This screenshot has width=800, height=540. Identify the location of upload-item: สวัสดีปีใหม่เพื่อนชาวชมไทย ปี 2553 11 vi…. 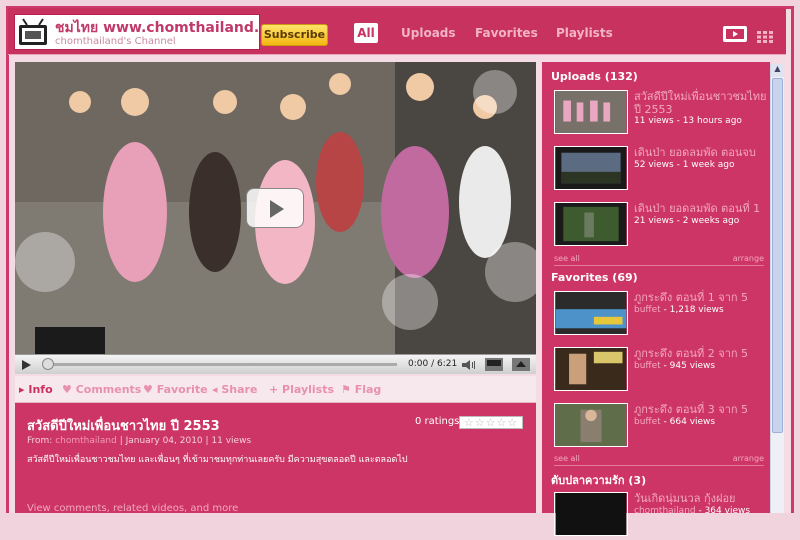
(661, 114).